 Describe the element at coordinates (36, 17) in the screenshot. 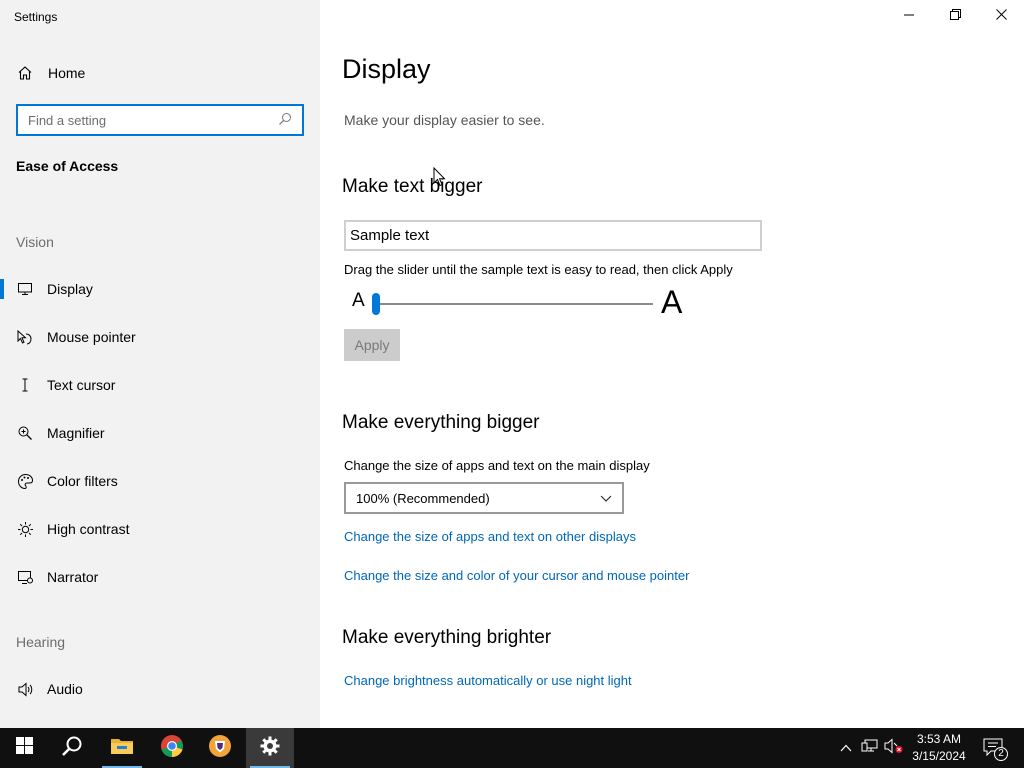

I see `app-title: Settings` at that location.